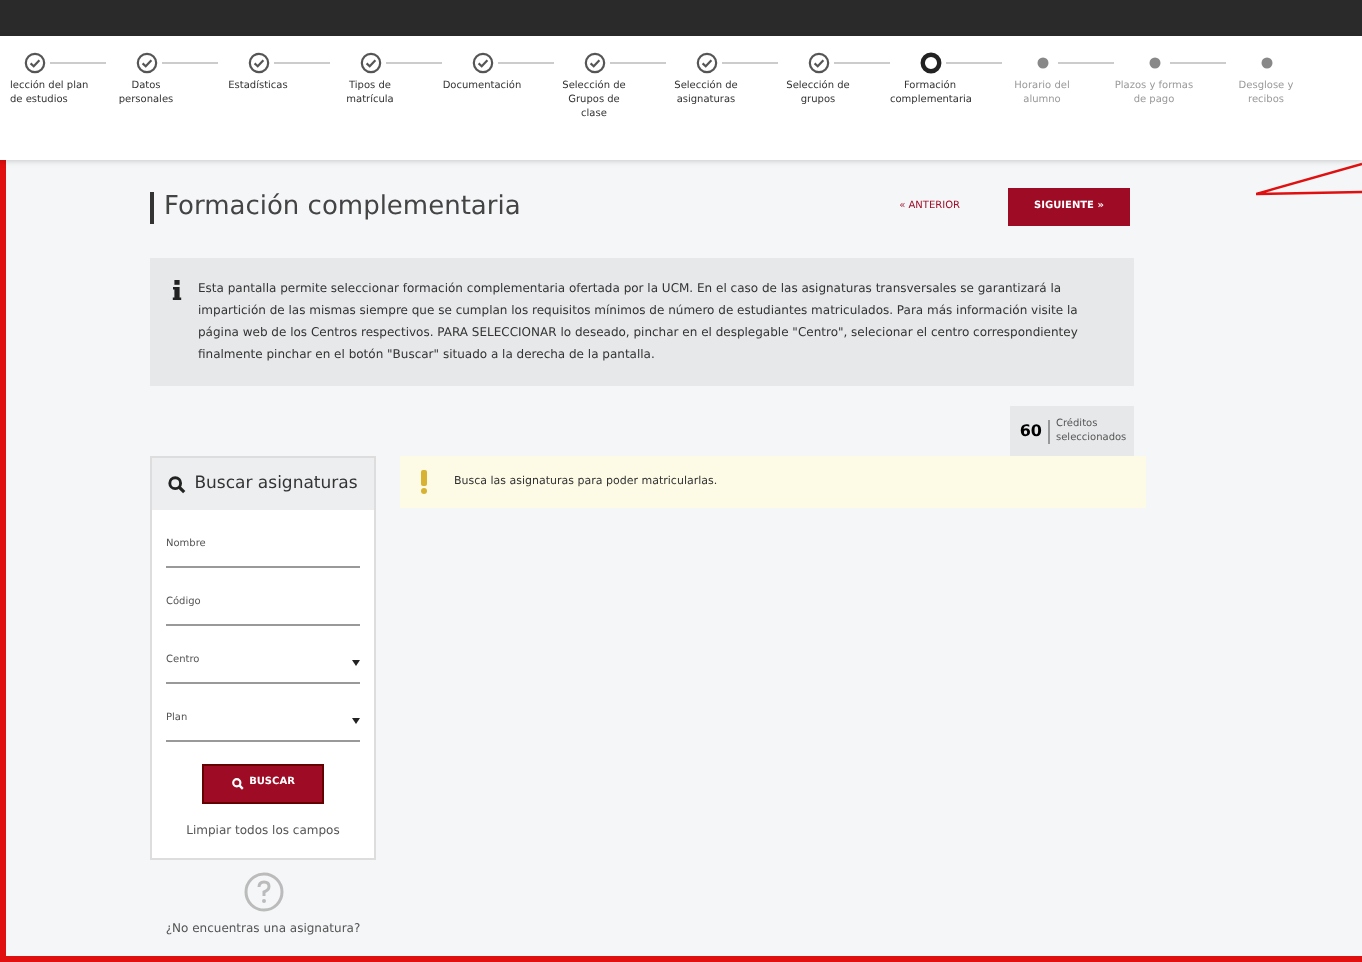 This screenshot has height=962, width=1362. Describe the element at coordinates (525, 207) in the screenshot. I see `page-title: Formación complementaria` at that location.